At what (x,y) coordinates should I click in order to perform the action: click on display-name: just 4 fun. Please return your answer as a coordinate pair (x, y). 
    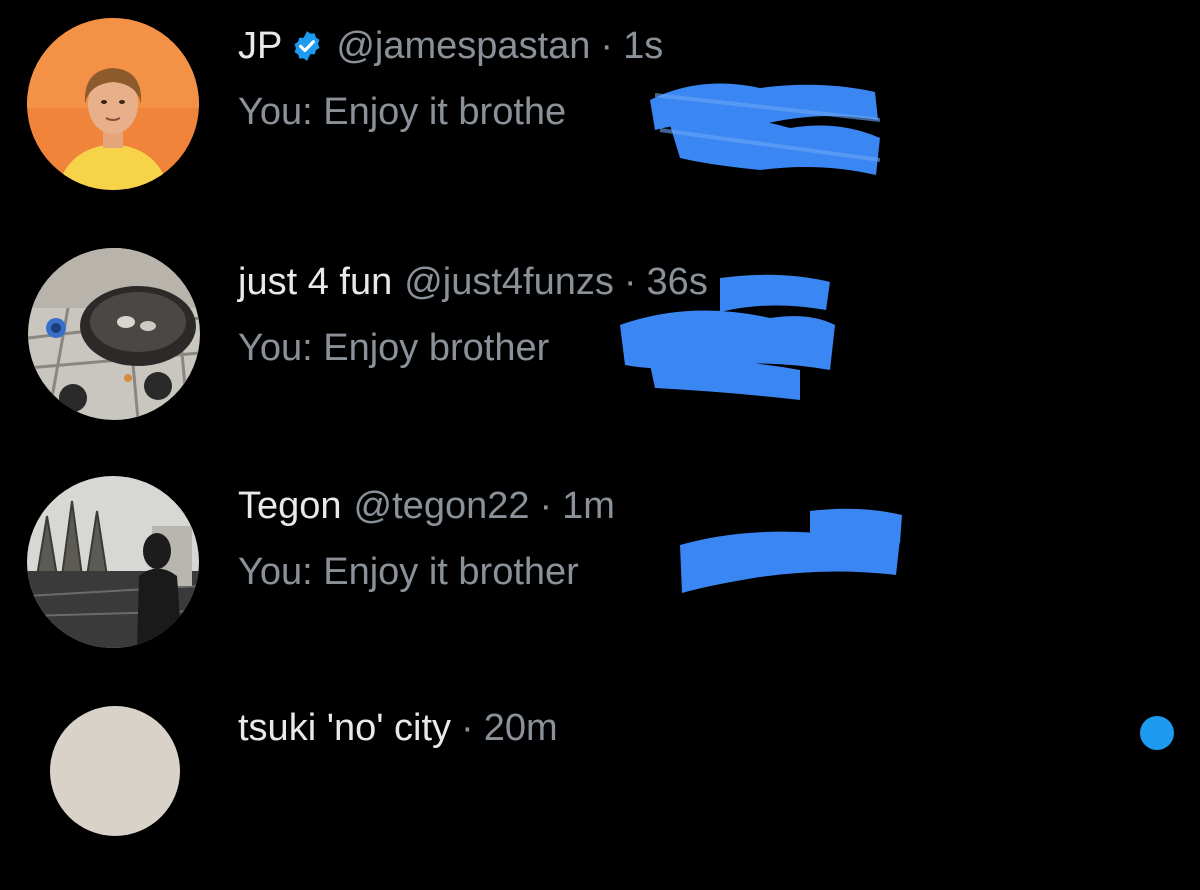
    Looking at the image, I should click on (315, 282).